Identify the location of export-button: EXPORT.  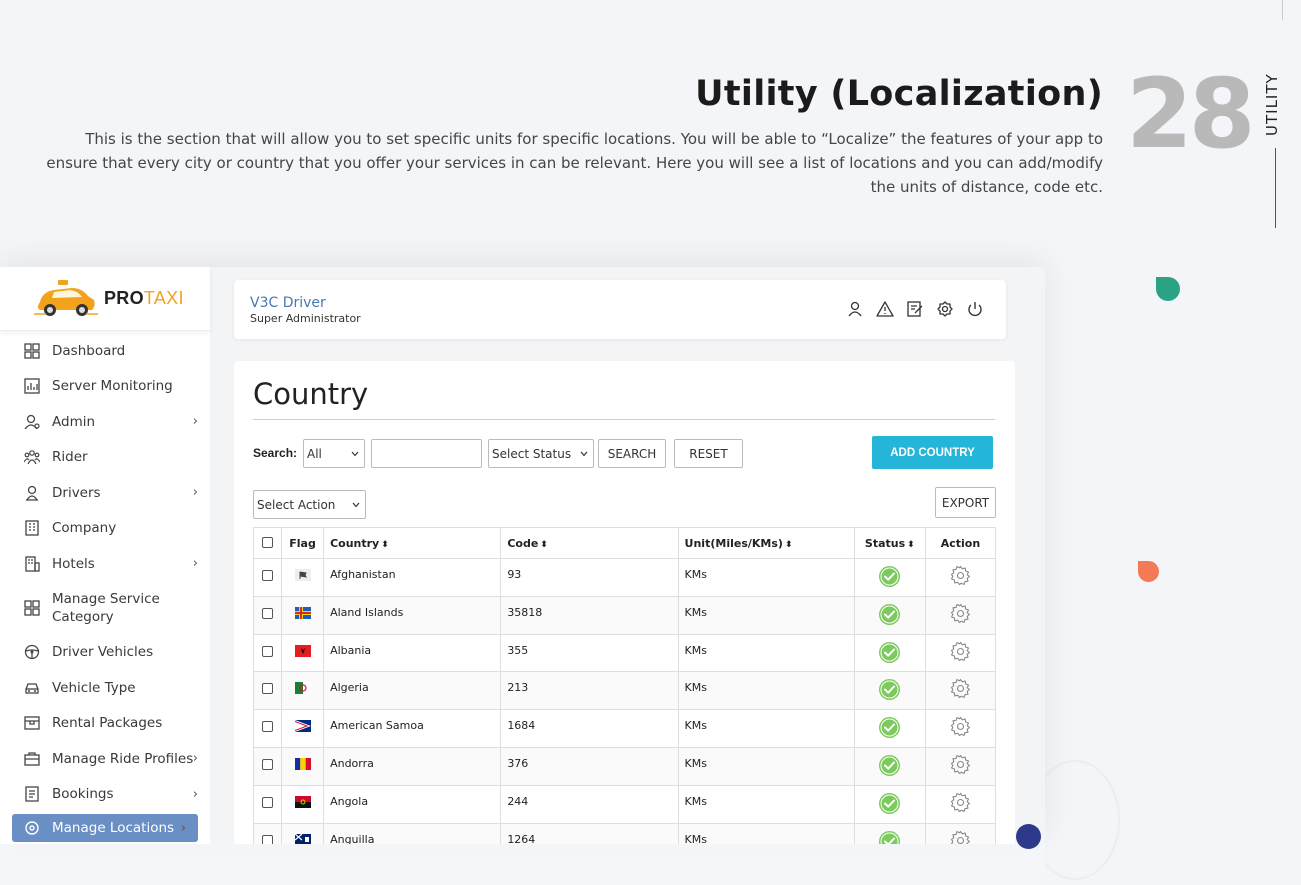
(965, 502).